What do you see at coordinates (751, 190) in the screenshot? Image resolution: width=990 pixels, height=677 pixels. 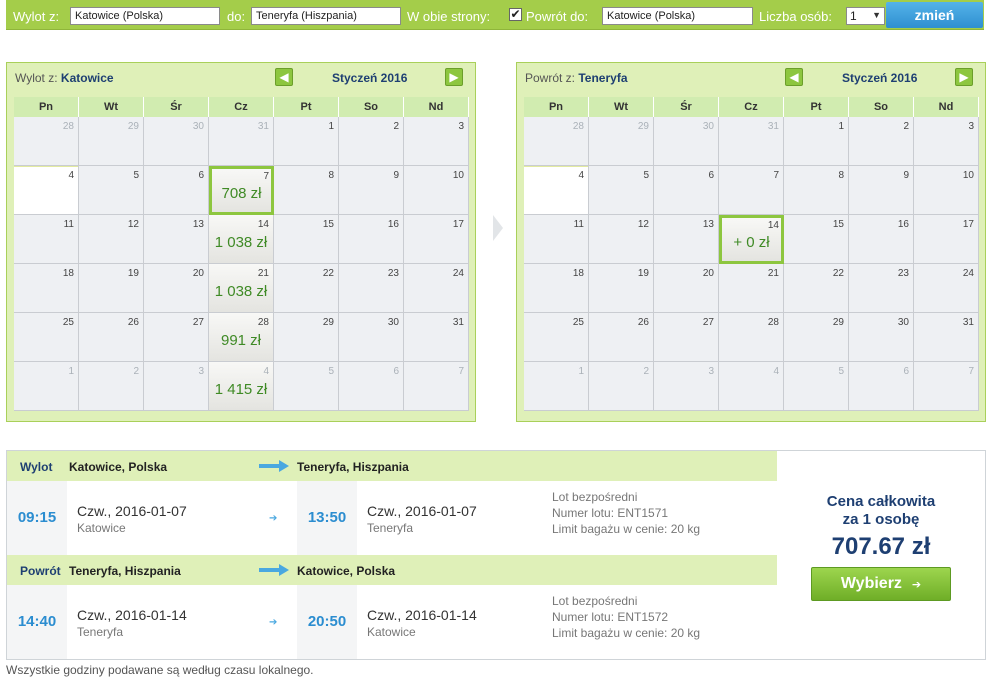 I see `calendar-week-row: 4 5 6 7 8 9 10` at bounding box center [751, 190].